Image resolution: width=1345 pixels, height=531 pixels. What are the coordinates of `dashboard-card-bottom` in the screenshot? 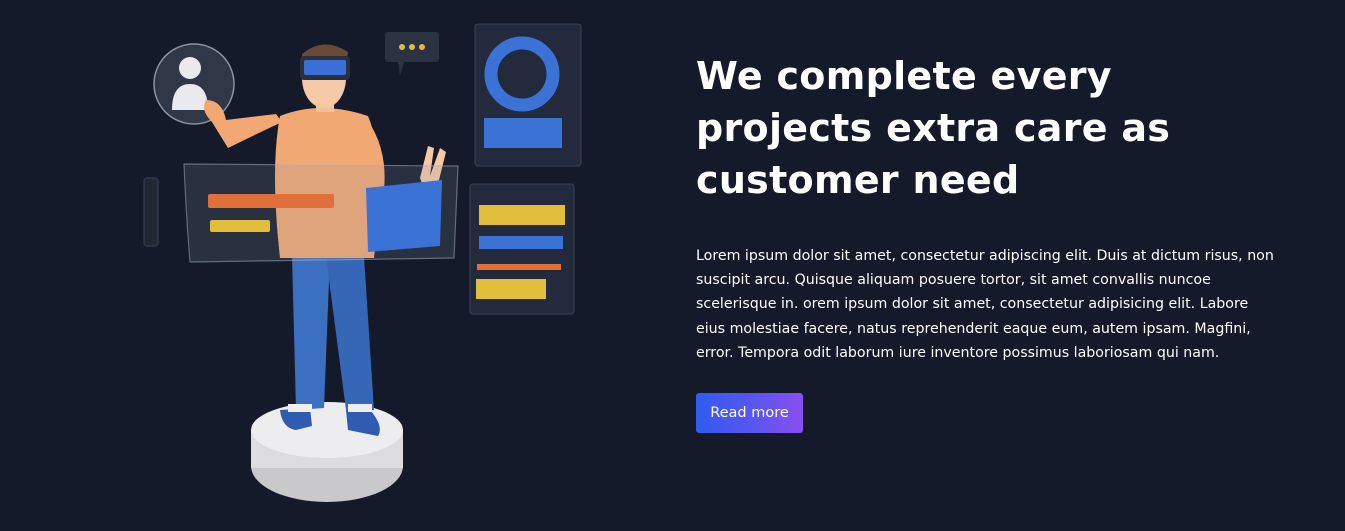 It's located at (522, 249).